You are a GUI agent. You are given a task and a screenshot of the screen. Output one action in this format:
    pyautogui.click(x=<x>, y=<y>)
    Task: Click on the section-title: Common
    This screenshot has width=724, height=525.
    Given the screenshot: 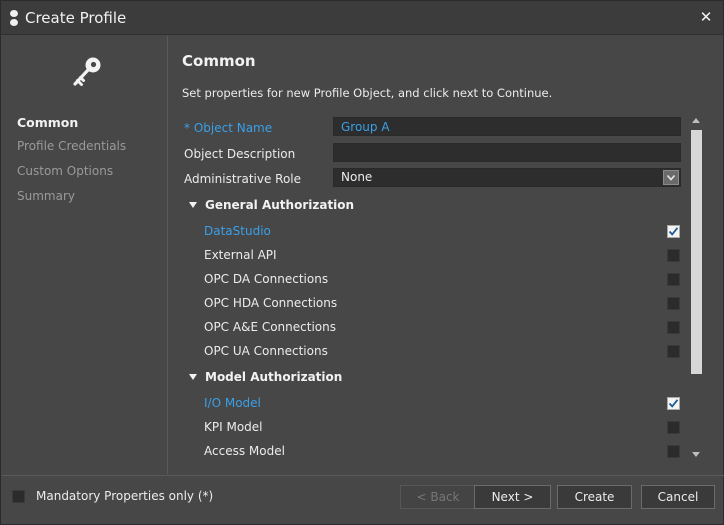 What is the action you would take?
    pyautogui.click(x=219, y=61)
    